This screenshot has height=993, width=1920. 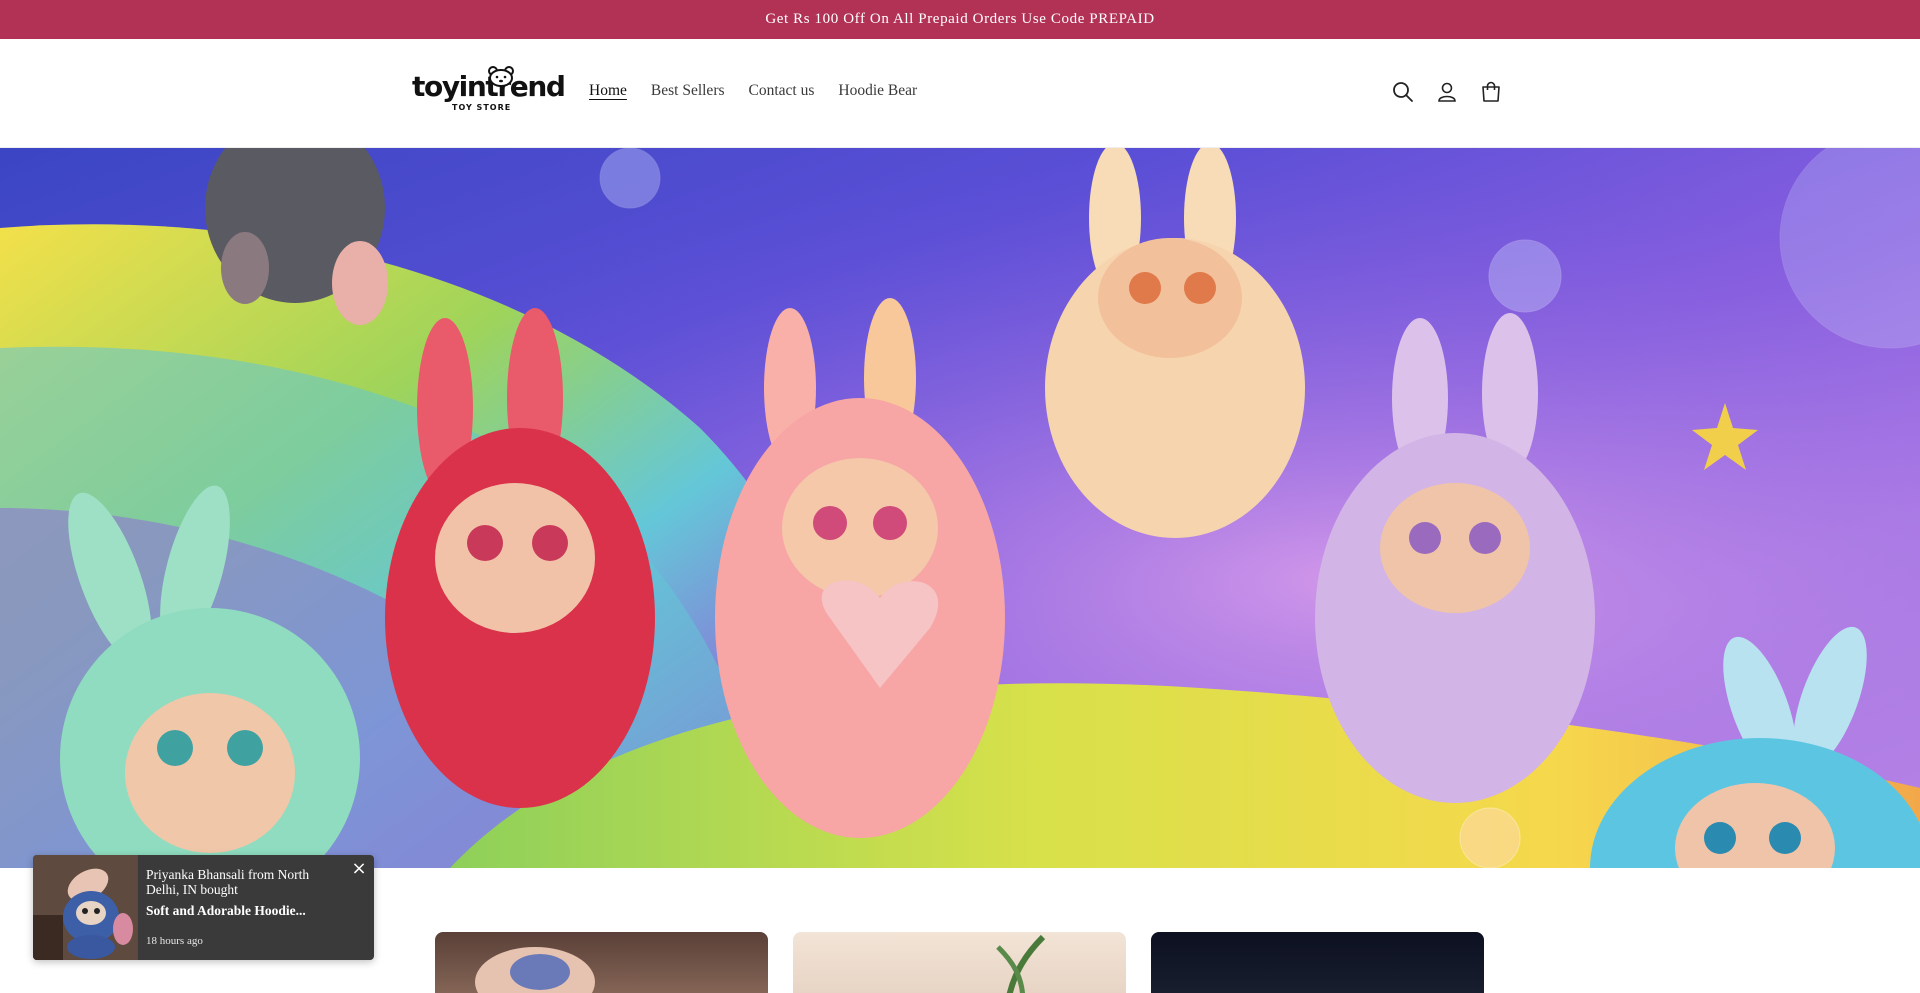 I want to click on logo-tagline: TOY STORE, so click(x=482, y=107).